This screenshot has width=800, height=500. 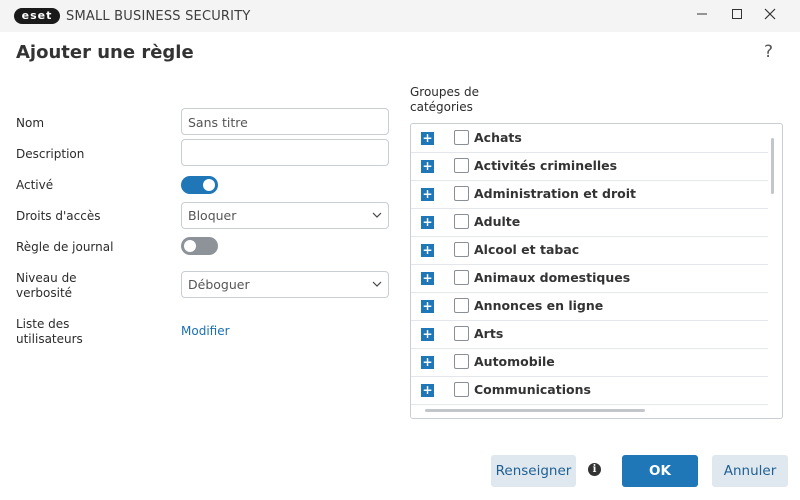 What do you see at coordinates (514, 361) in the screenshot?
I see `category-label: Automobile` at bounding box center [514, 361].